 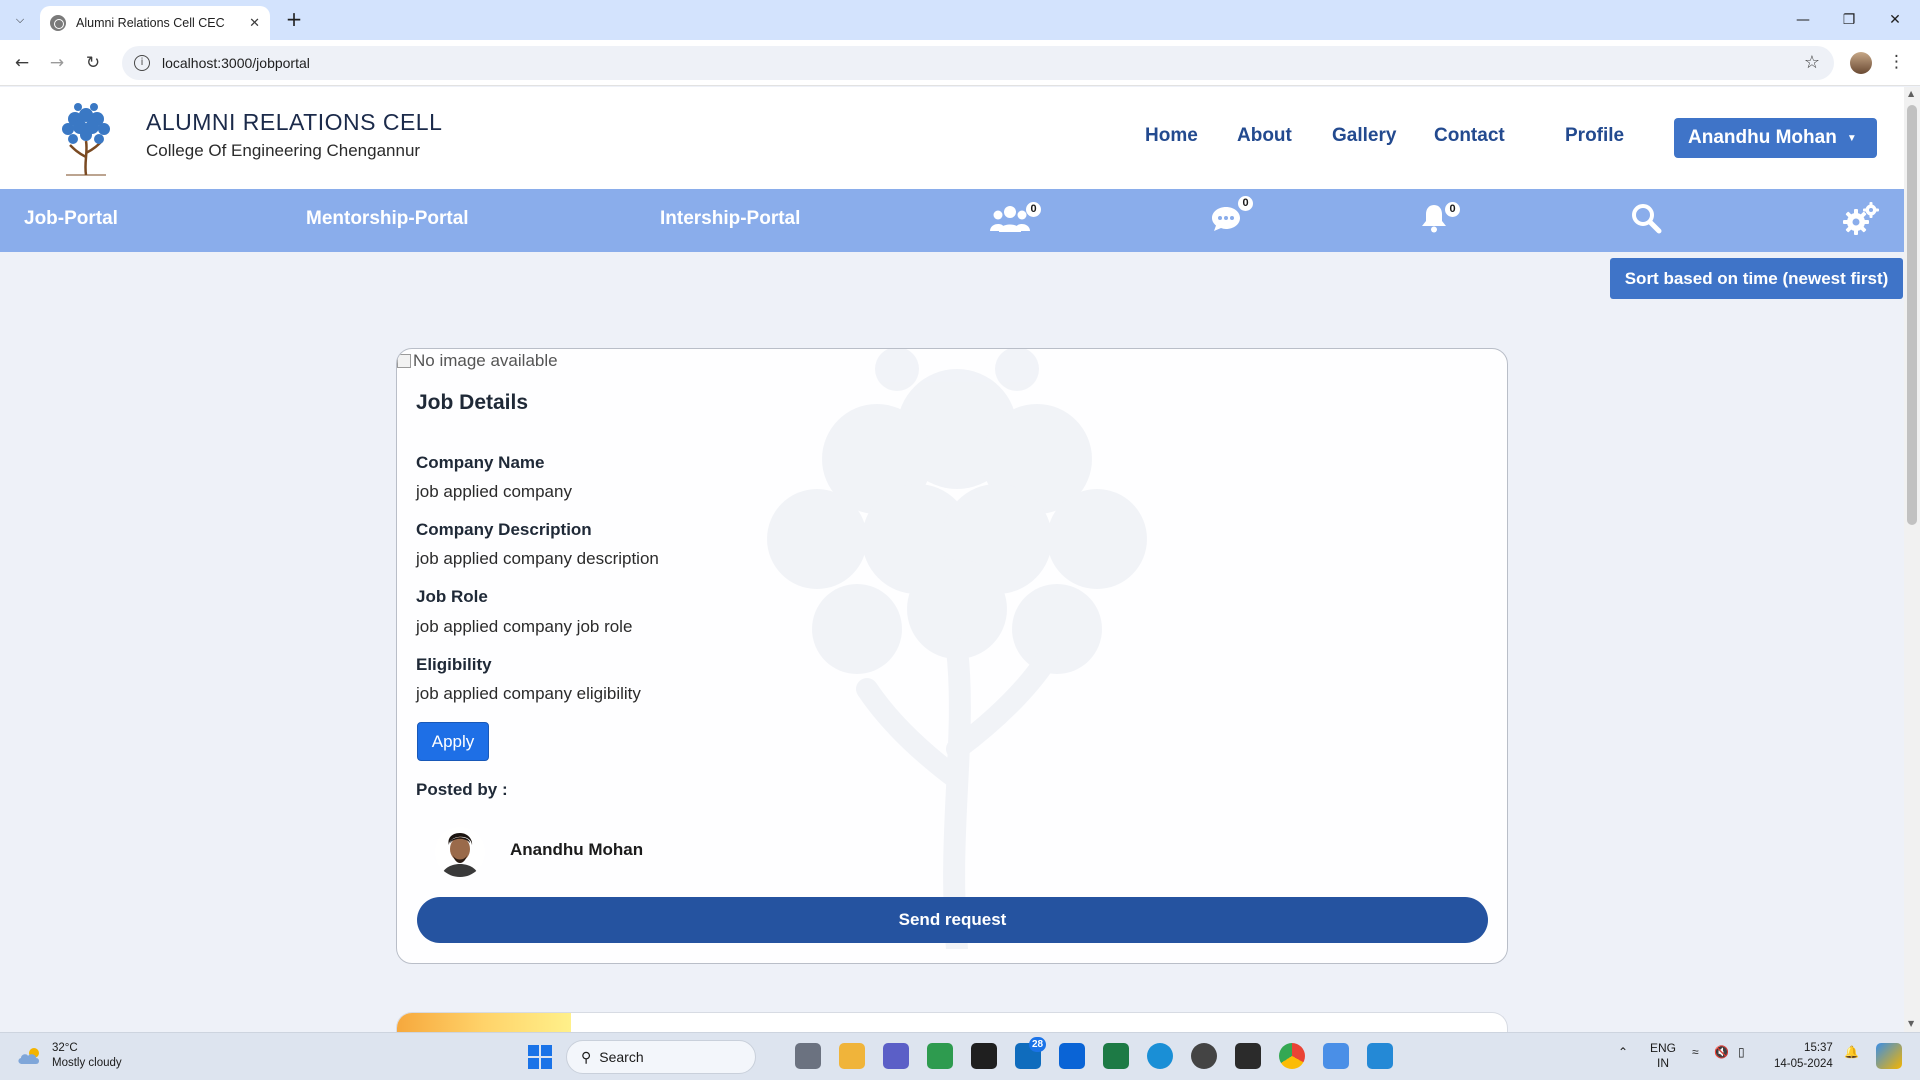 I want to click on users-icon, so click(x=1010, y=219).